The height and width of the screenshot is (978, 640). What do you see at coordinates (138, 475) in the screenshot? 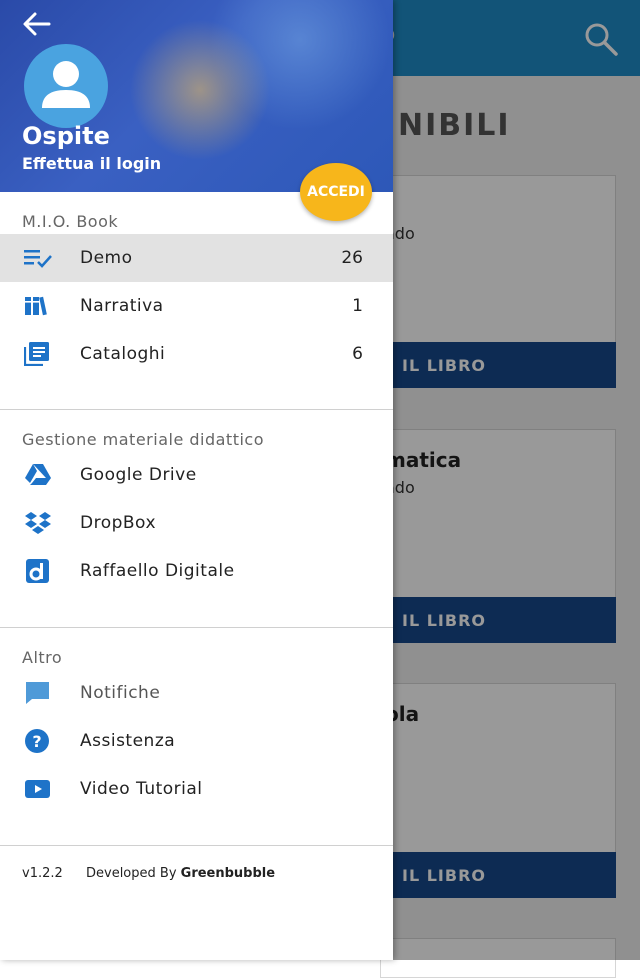
I see `menu-item-label: Google Drive` at bounding box center [138, 475].